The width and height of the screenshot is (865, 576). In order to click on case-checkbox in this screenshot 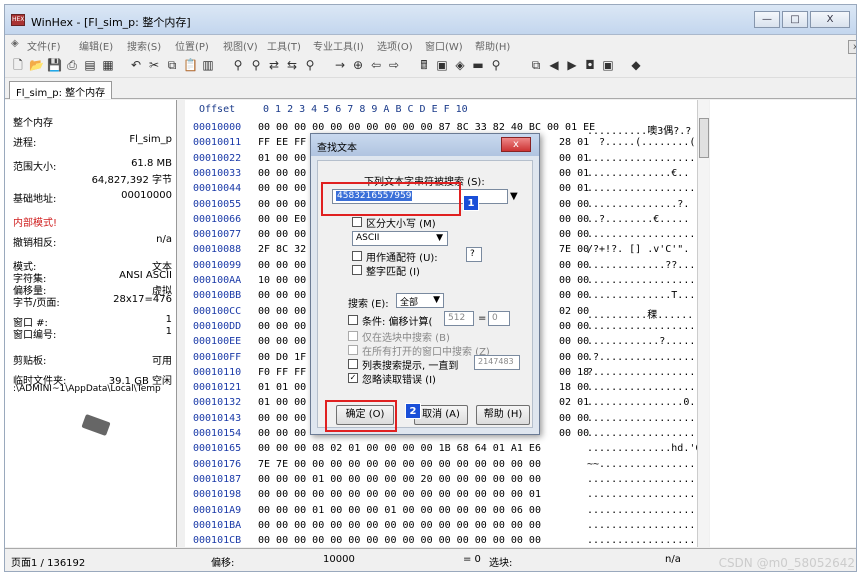, I will do `click(357, 222)`.